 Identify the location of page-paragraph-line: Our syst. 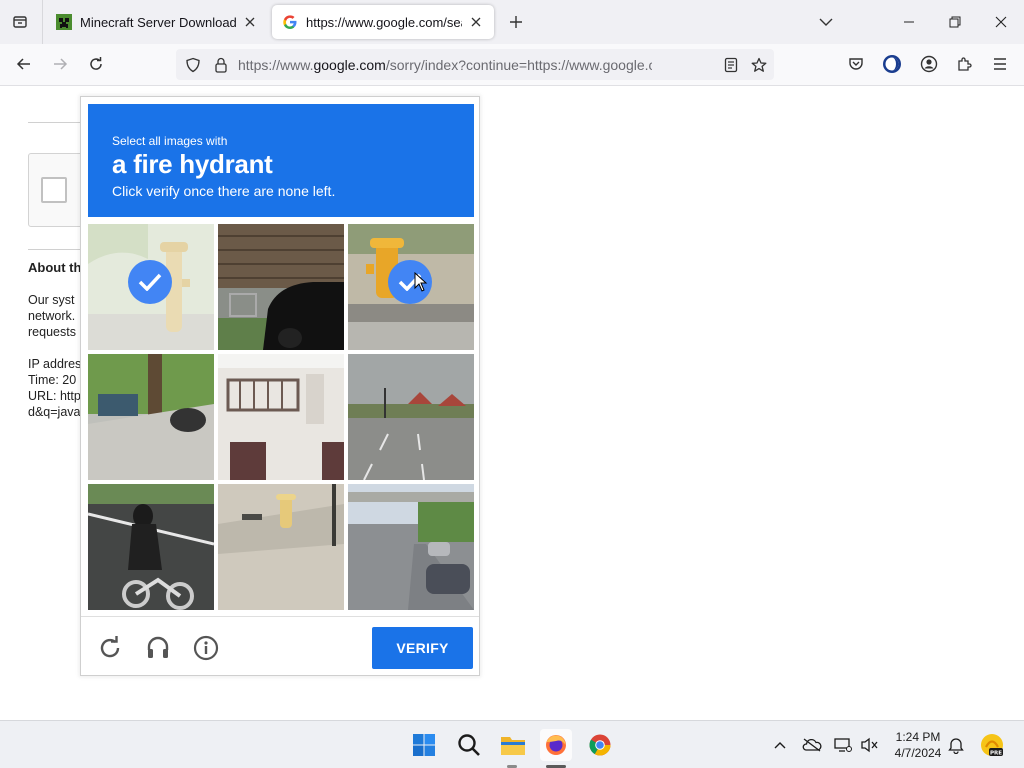
(51, 300).